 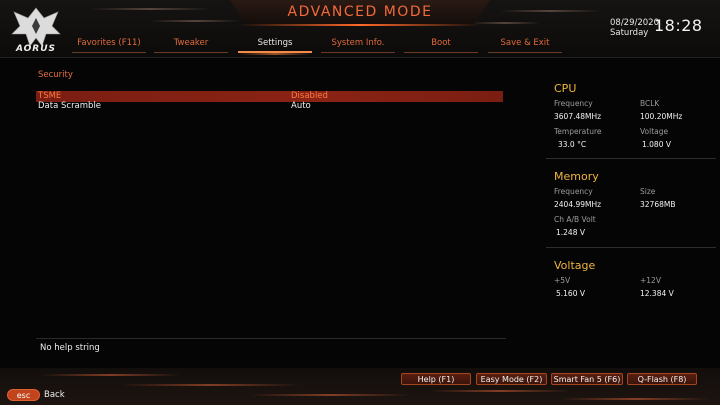 What do you see at coordinates (629, 33) in the screenshot?
I see `day-text: Saturday` at bounding box center [629, 33].